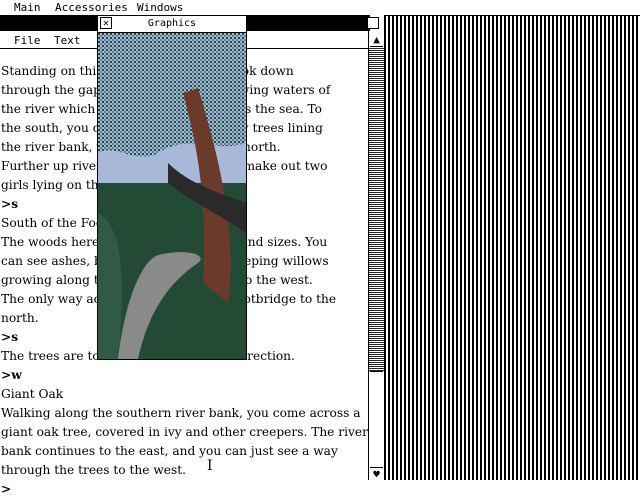 Image resolution: width=640 pixels, height=499 pixels. I want to click on menu-text: Text, so click(67, 40).